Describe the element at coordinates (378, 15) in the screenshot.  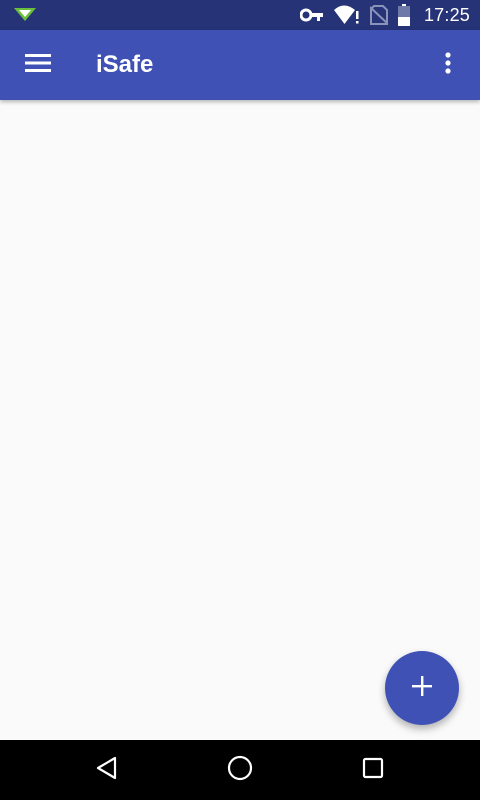
I see `no-sim-icon` at that location.